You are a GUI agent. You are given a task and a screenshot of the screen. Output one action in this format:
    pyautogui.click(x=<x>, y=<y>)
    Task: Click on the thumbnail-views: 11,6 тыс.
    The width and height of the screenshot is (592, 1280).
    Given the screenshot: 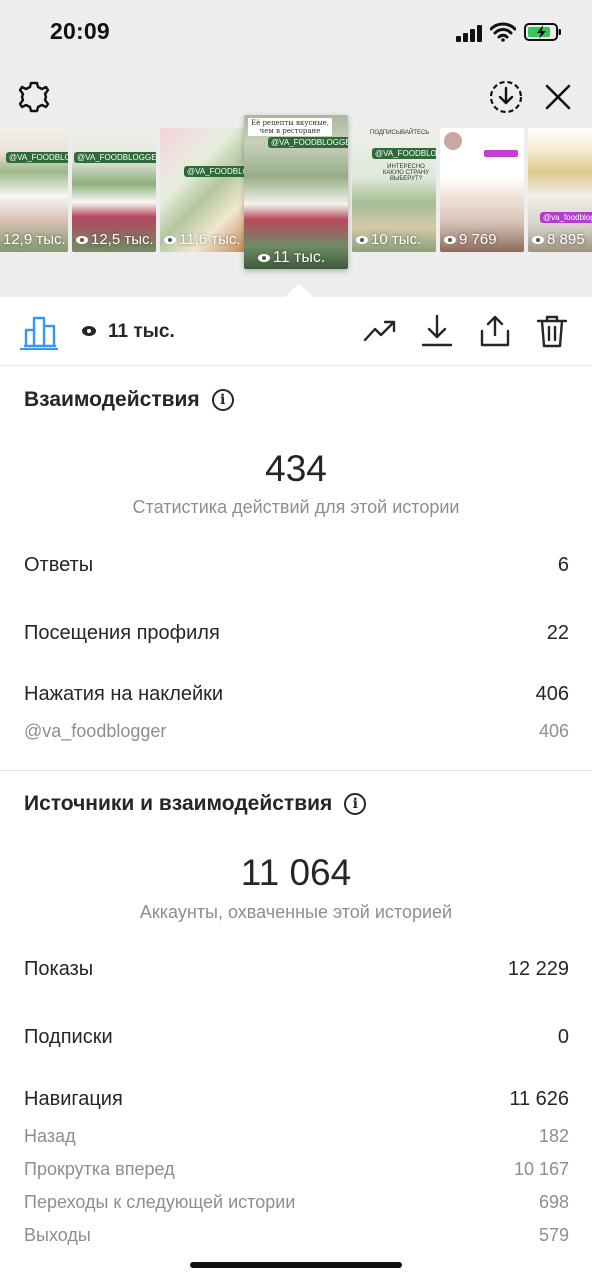 What is the action you would take?
    pyautogui.click(x=202, y=239)
    